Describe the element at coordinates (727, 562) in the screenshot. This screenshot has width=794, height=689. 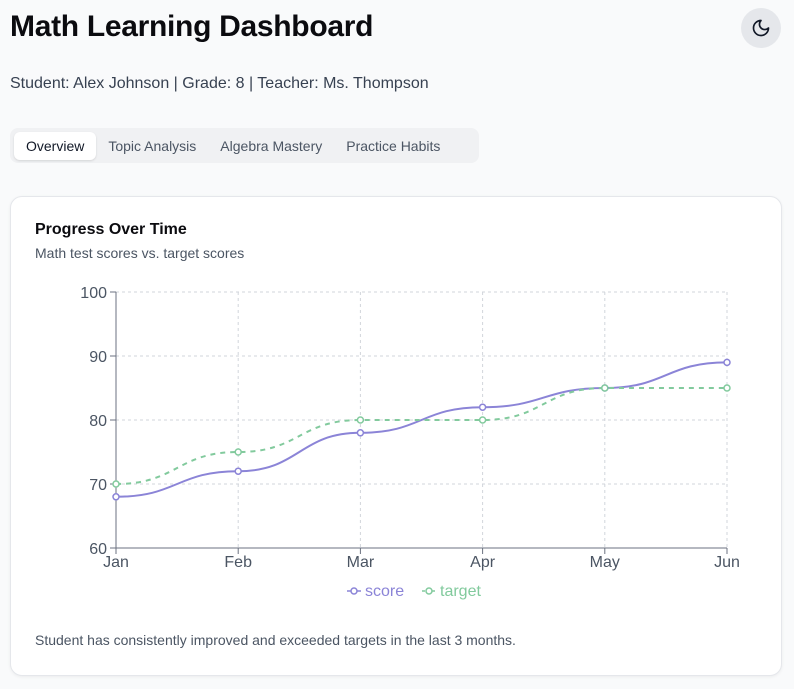
I see `x-tick-label: Jun` at that location.